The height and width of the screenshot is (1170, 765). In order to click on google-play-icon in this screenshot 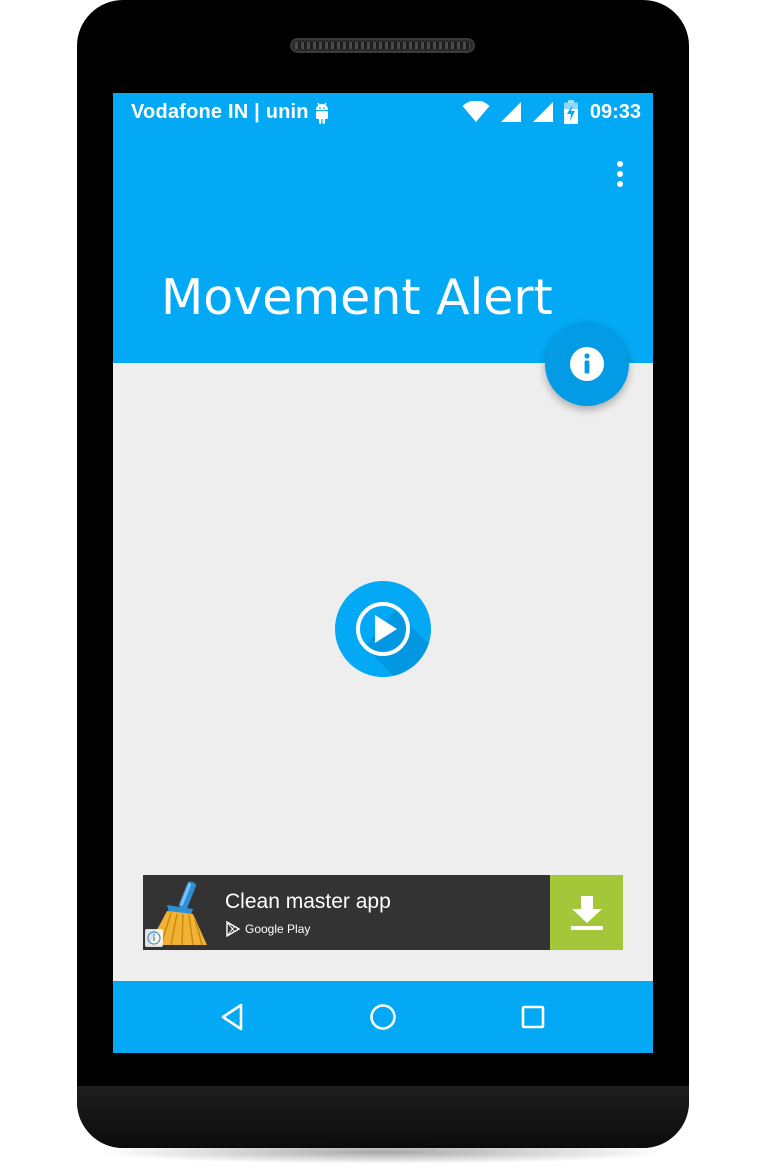, I will do `click(233, 929)`.